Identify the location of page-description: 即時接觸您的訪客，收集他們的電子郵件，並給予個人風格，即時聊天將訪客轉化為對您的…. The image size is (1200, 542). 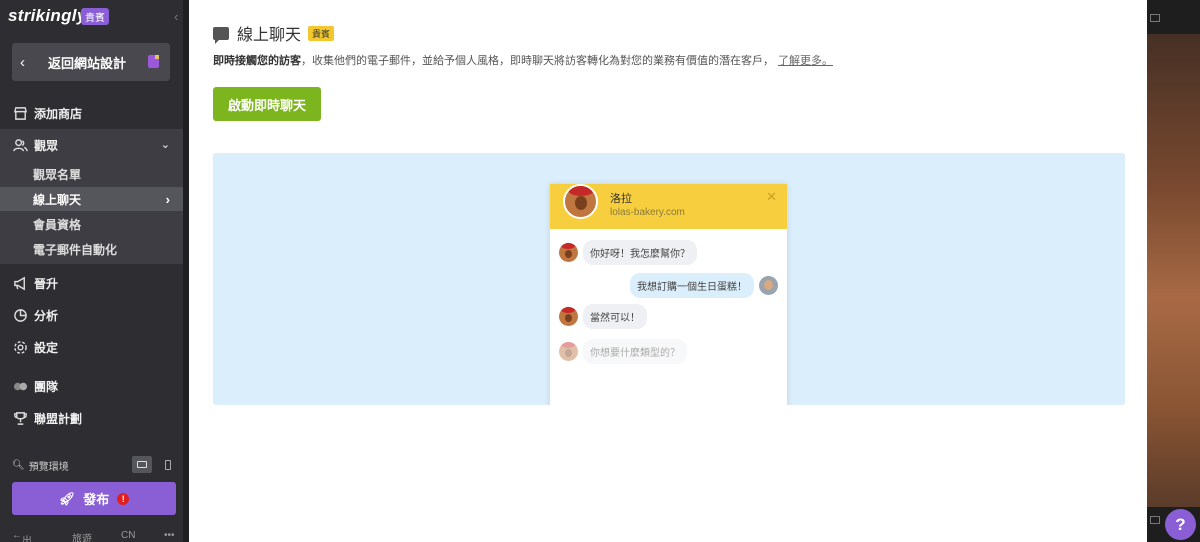
(523, 60).